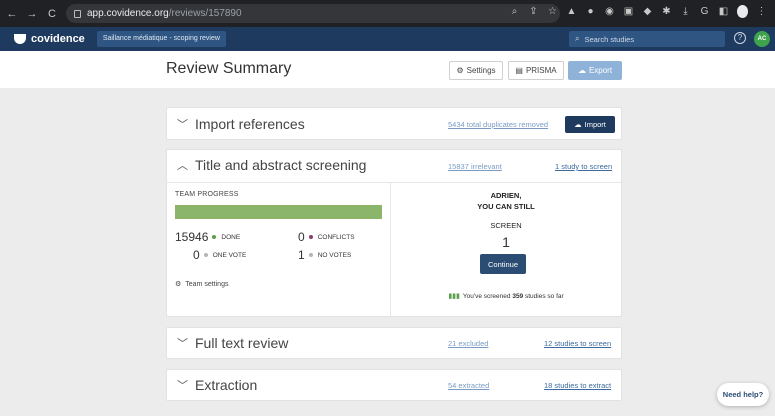 This screenshot has height=416, width=775. I want to click on one-vote-stat: 0 ONE VOTE, so click(219, 255).